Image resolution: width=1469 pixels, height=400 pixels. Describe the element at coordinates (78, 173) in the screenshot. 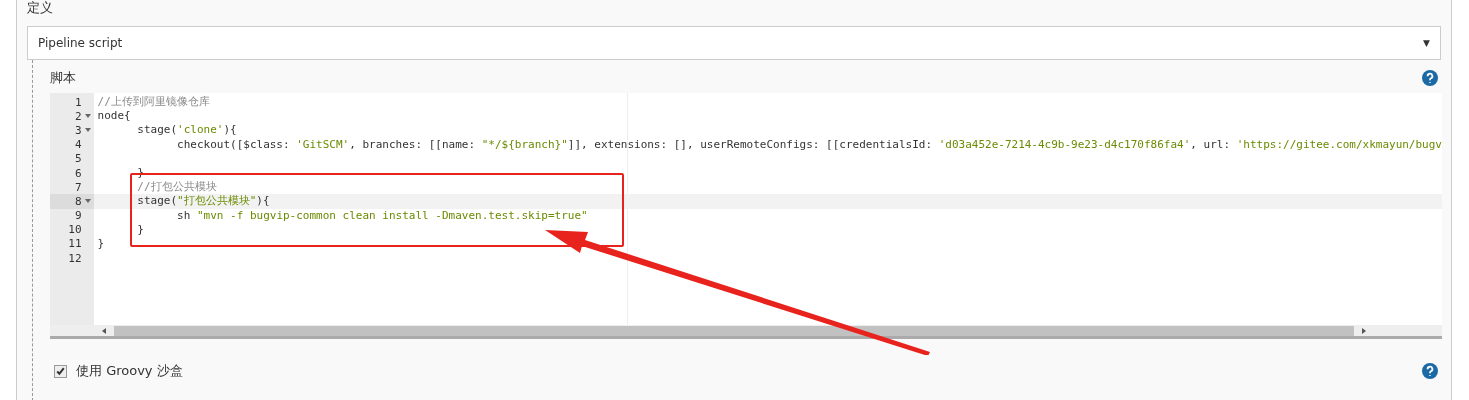

I see `line-number: 6` at that location.